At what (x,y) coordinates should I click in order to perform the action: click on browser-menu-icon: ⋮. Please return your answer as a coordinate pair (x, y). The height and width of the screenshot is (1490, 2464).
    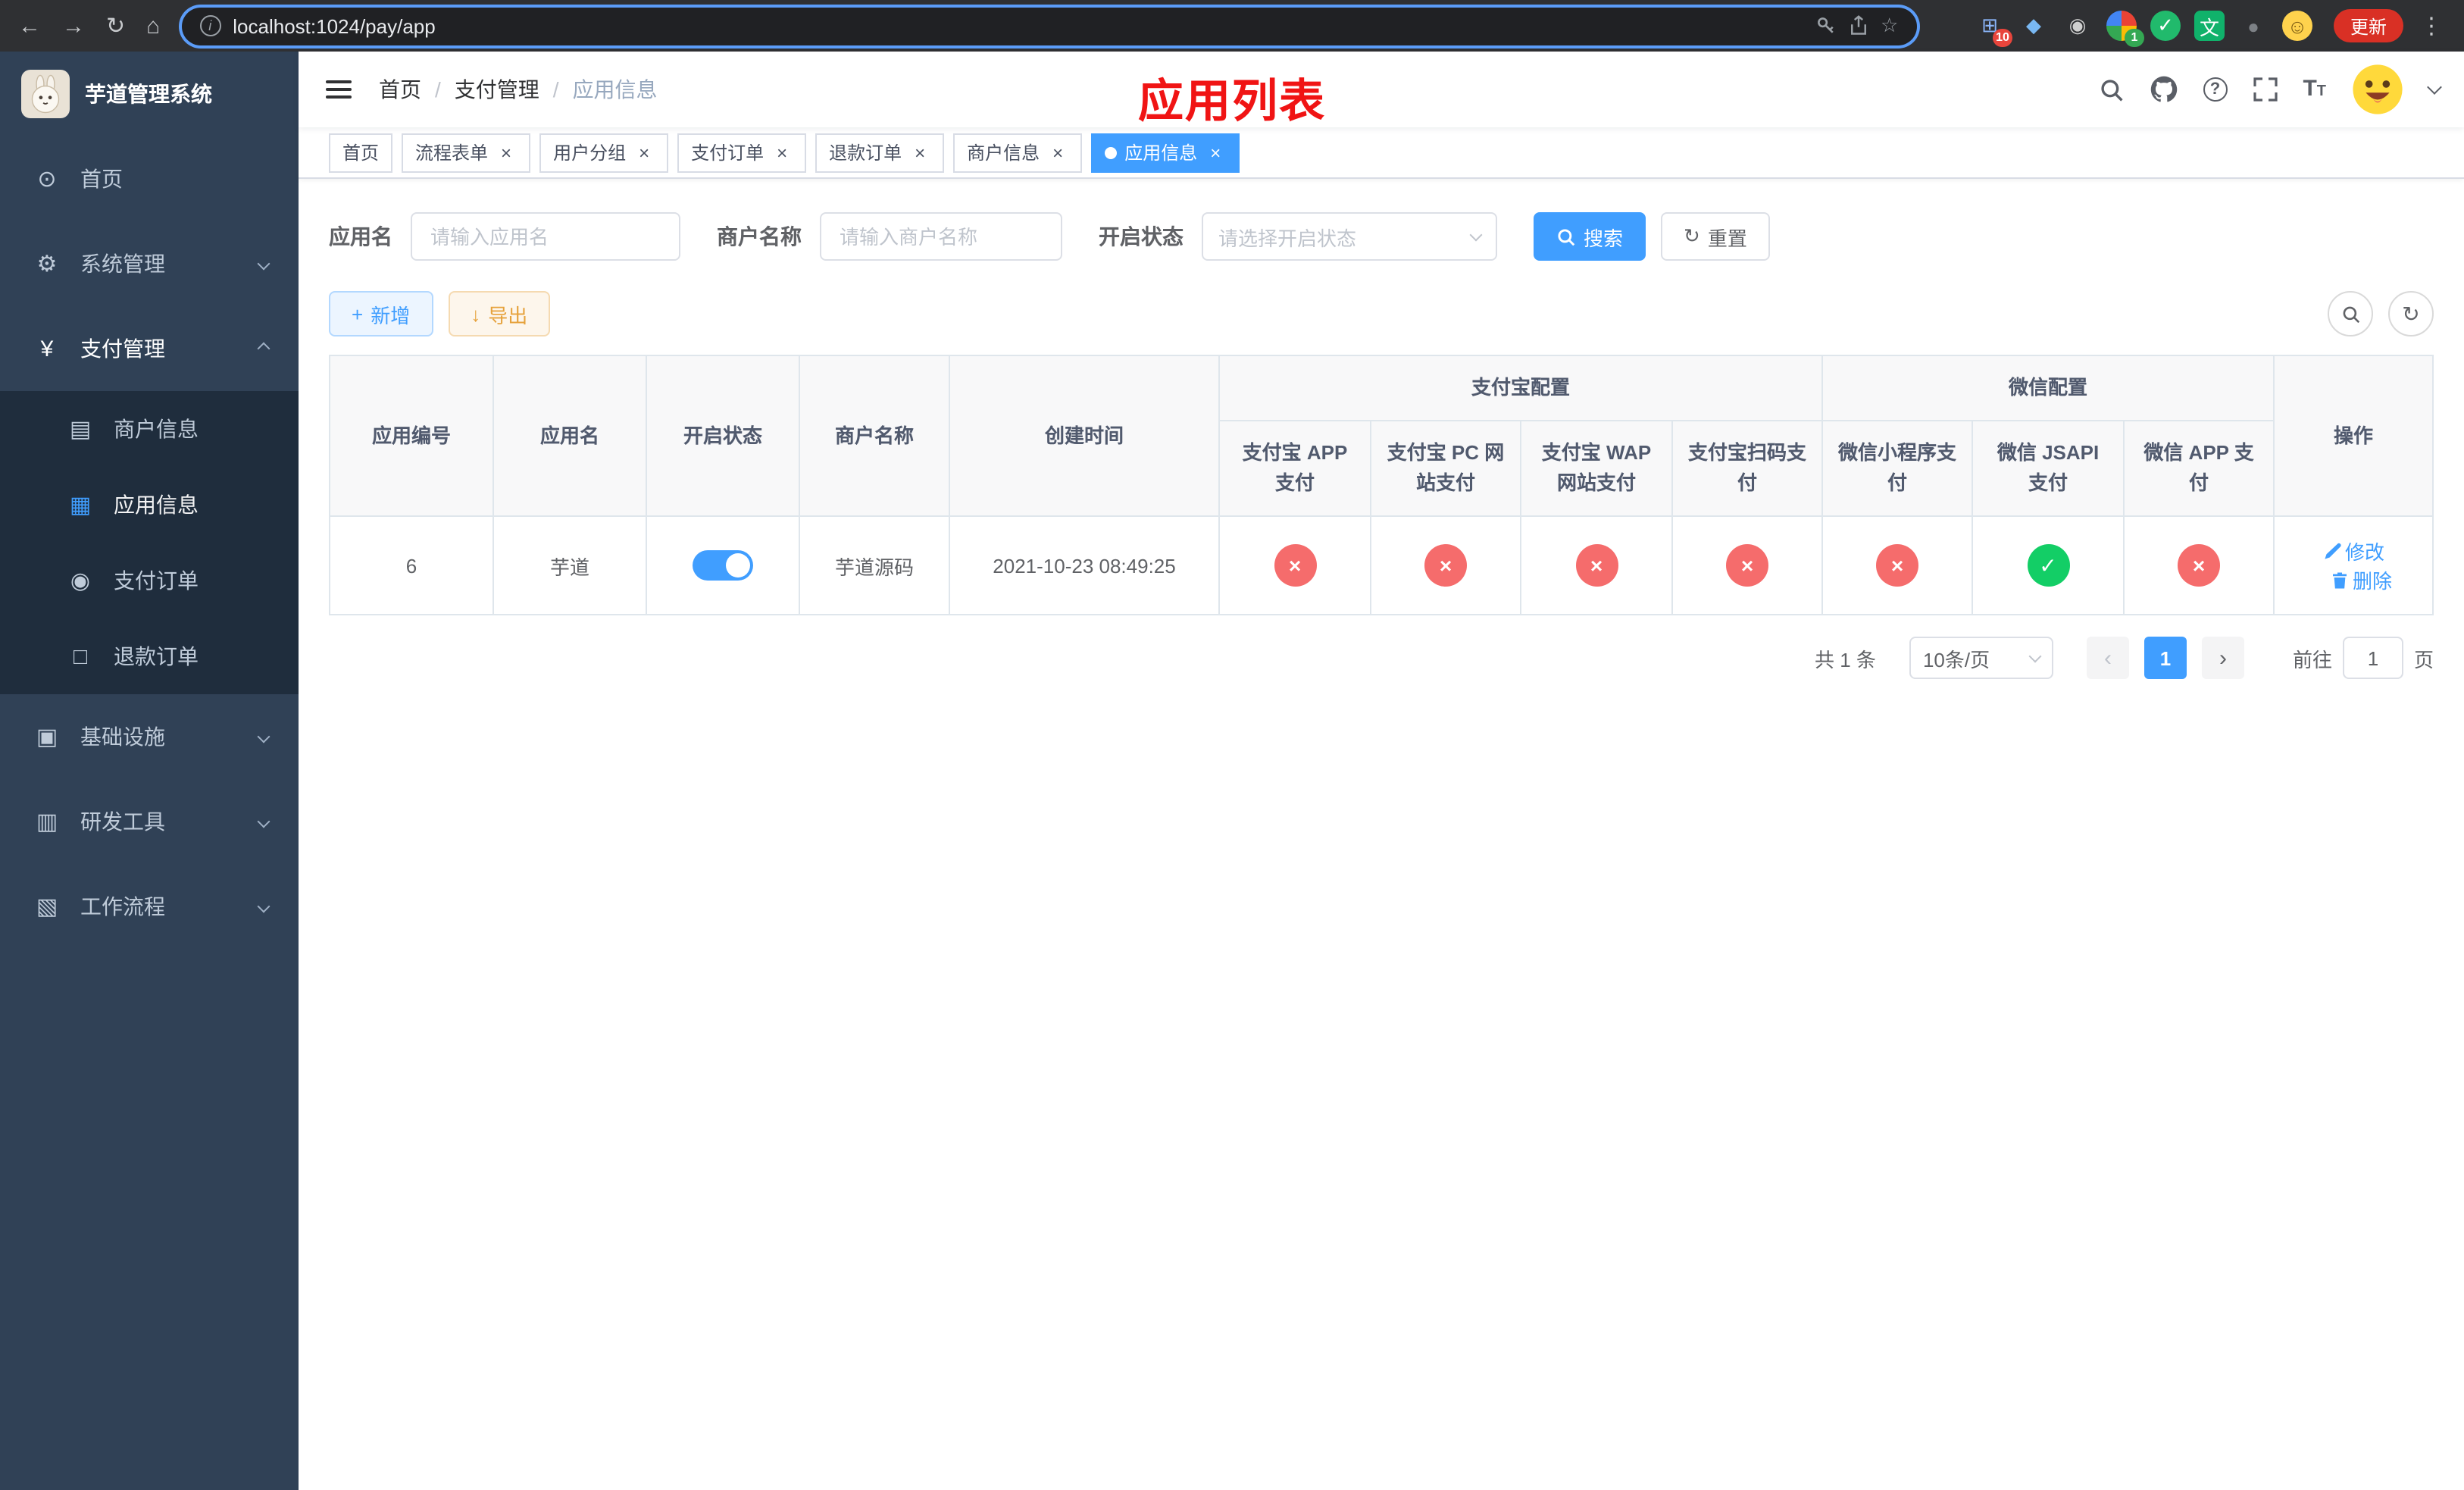
    Looking at the image, I should click on (2431, 26).